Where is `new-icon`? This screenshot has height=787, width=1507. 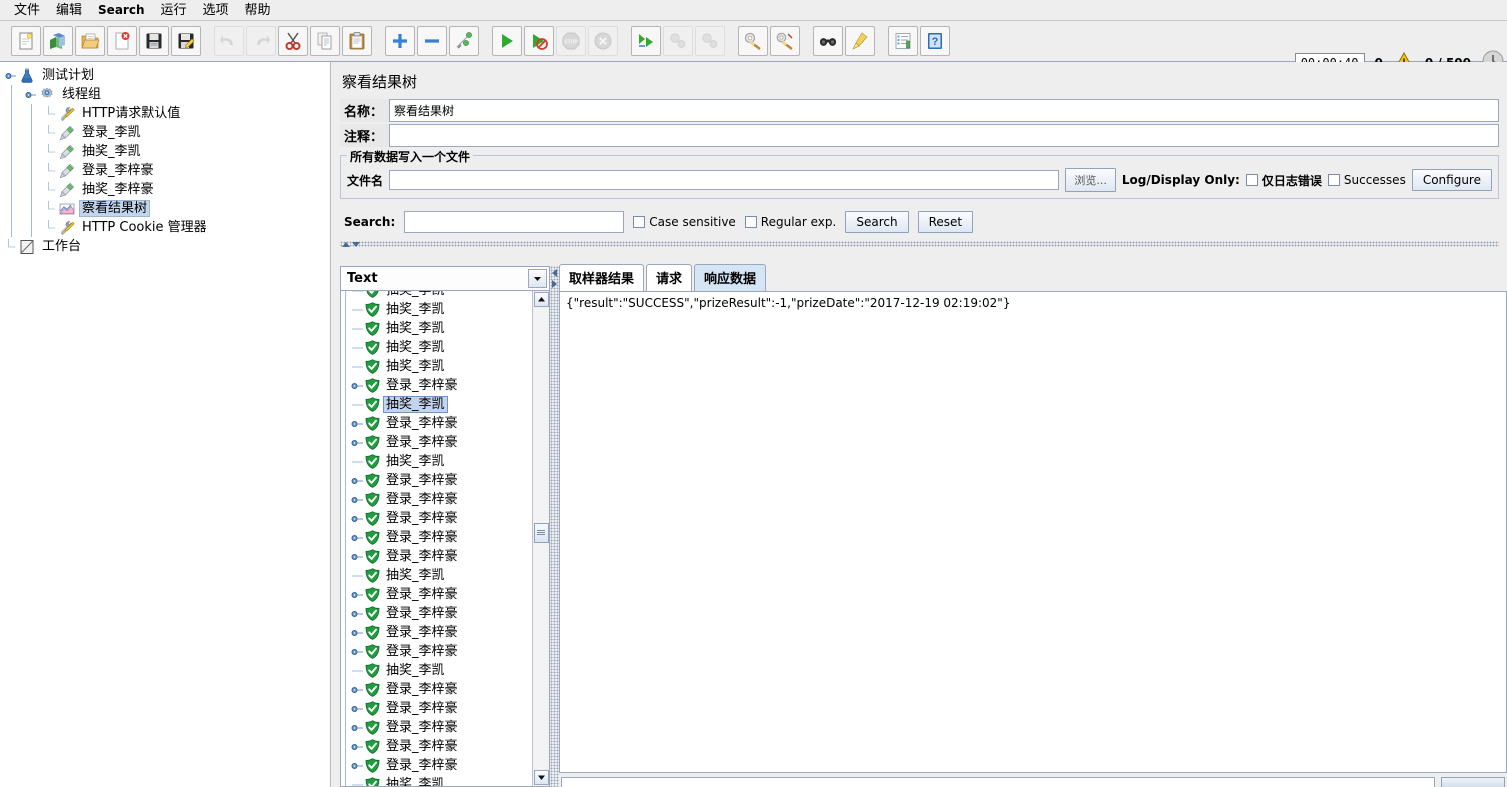 new-icon is located at coordinates (26, 41).